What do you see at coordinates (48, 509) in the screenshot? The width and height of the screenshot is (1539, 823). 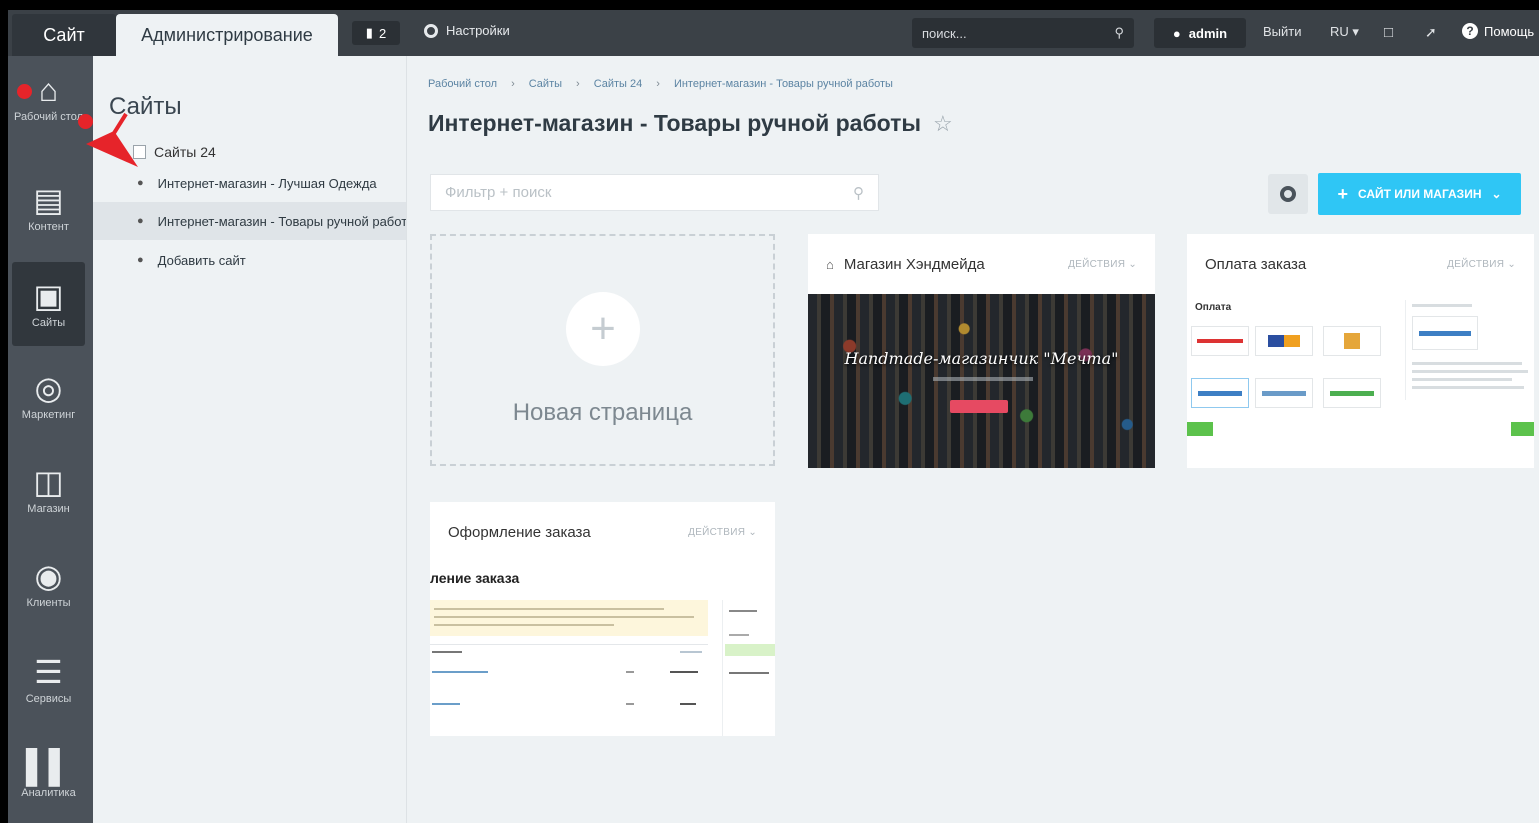 I see `menu-label: Магазин` at bounding box center [48, 509].